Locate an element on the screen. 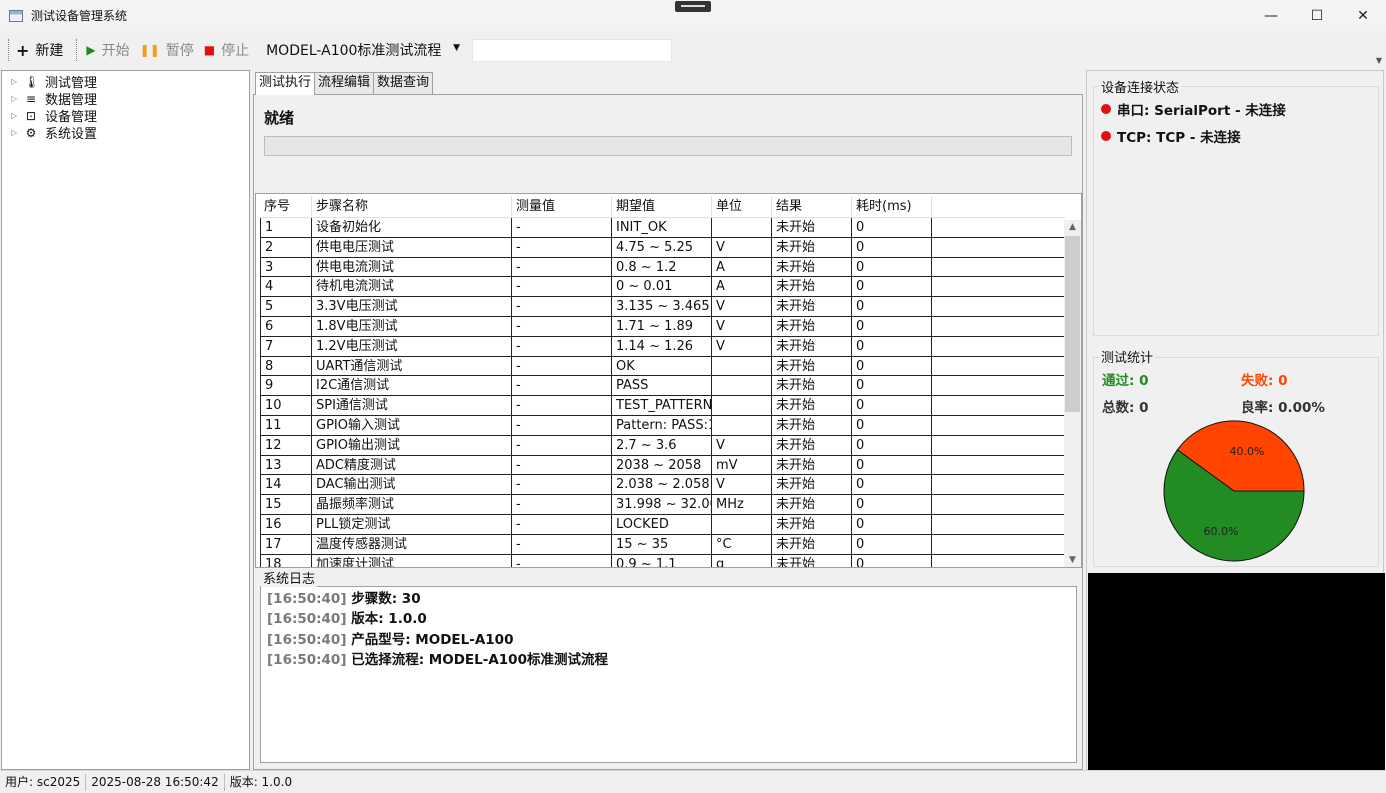 The image size is (1386, 793). table-cell: 18 is located at coordinates (286, 560).